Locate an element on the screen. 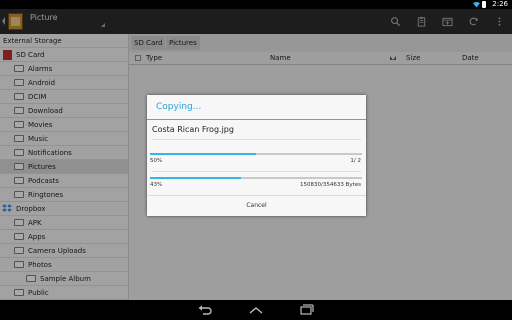  home-icon is located at coordinates (256, 310).